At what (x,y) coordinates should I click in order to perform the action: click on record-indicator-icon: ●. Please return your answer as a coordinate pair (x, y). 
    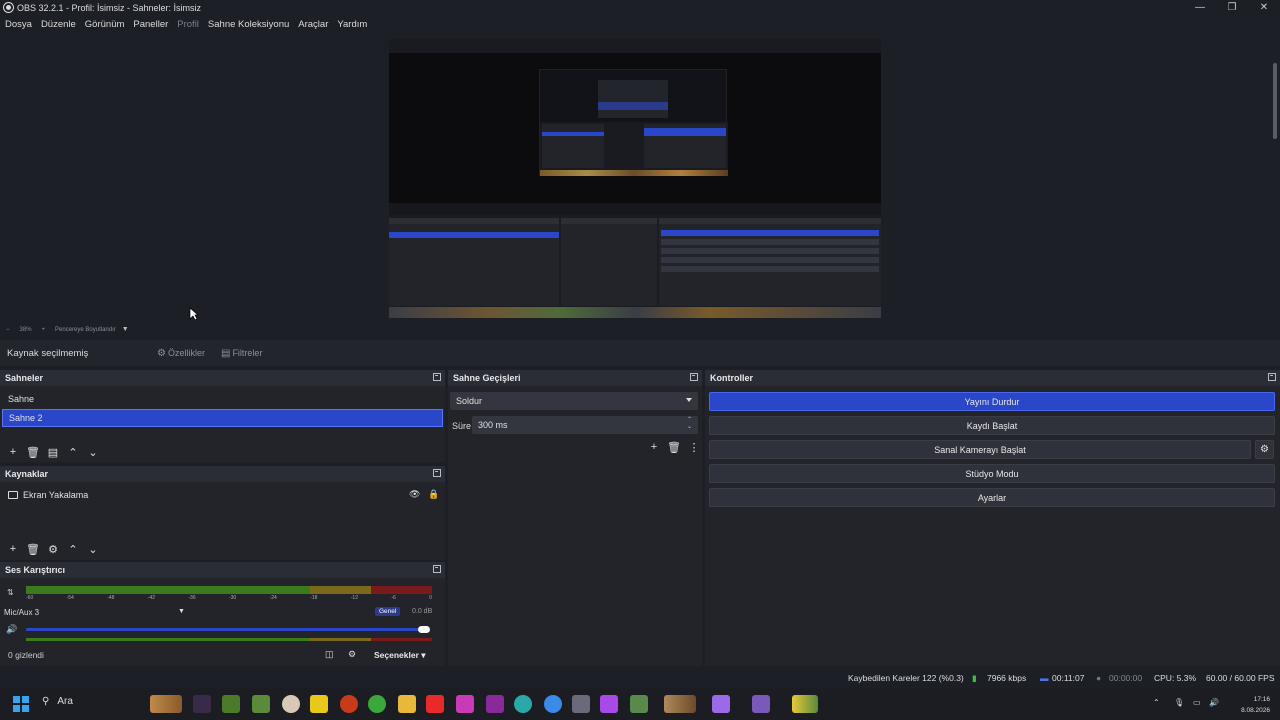
    Looking at the image, I should click on (1099, 678).